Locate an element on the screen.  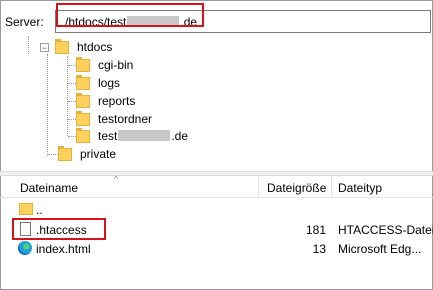
file-name: .. is located at coordinates (39, 210).